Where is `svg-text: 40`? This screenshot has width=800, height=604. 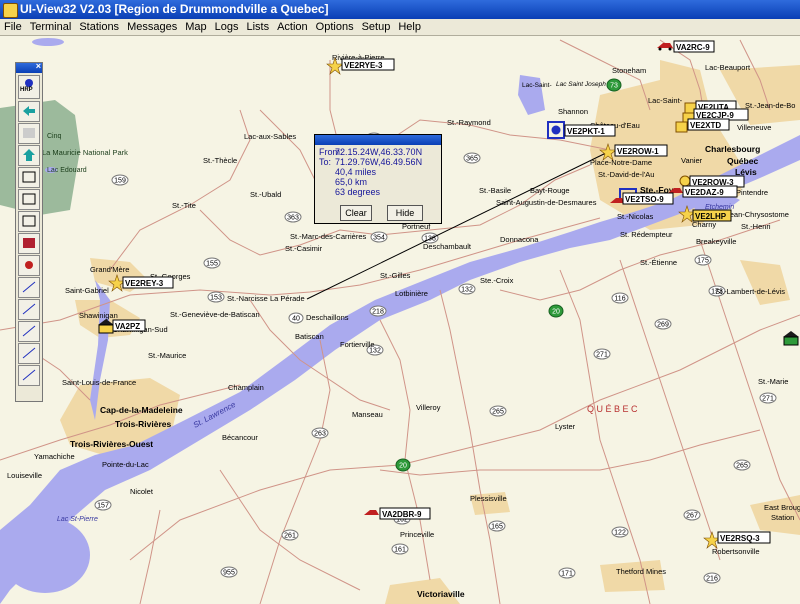 svg-text: 40 is located at coordinates (296, 319).